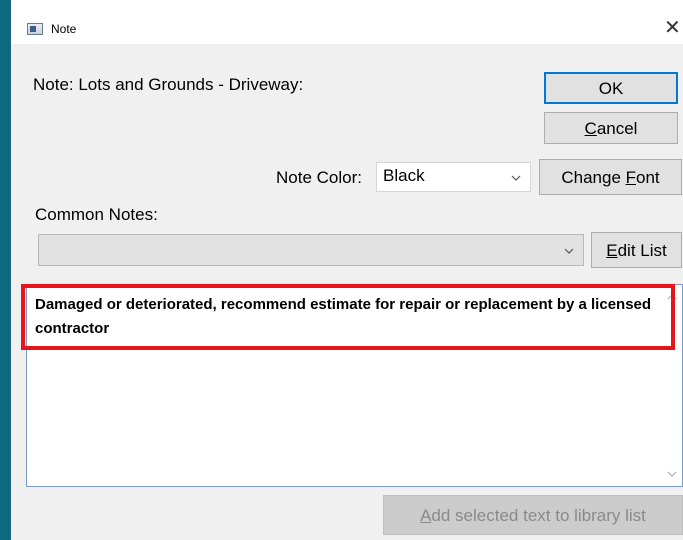 The height and width of the screenshot is (540, 683). What do you see at coordinates (319, 177) in the screenshot?
I see `note-color-label: Note Color:` at bounding box center [319, 177].